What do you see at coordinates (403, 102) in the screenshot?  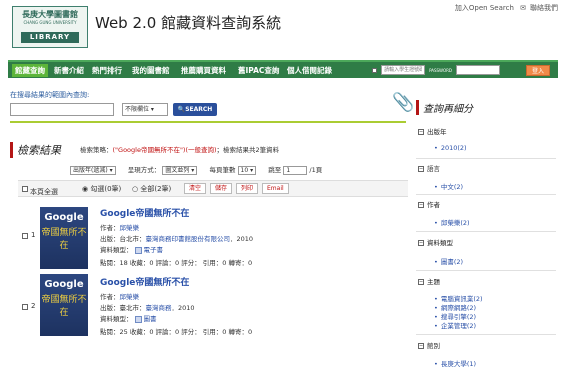 I see `paperclip-icon: 📎` at bounding box center [403, 102].